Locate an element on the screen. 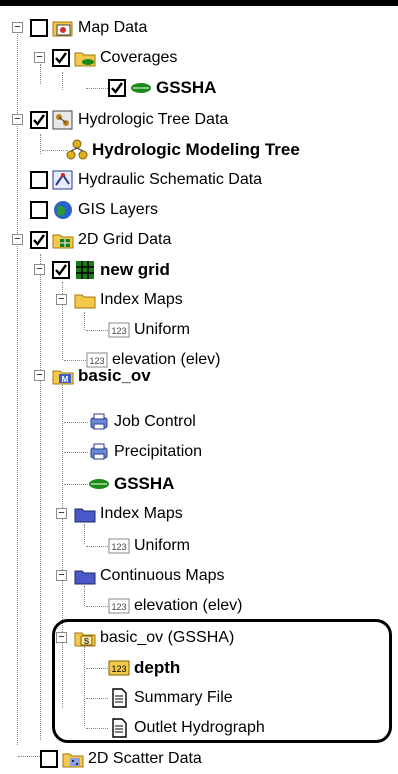 This screenshot has width=398, height=774. tree-label: Map Data is located at coordinates (113, 27).